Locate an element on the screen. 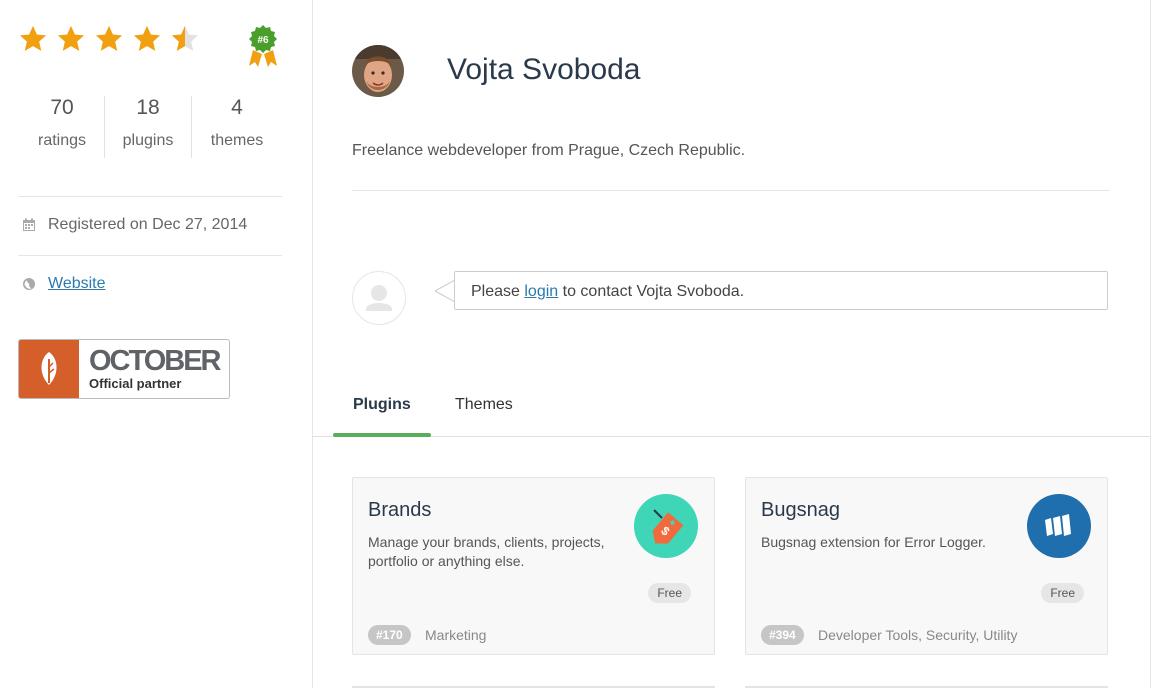 Image resolution: width=1167 pixels, height=688 pixels. star-half-icon is located at coordinates (185, 38).